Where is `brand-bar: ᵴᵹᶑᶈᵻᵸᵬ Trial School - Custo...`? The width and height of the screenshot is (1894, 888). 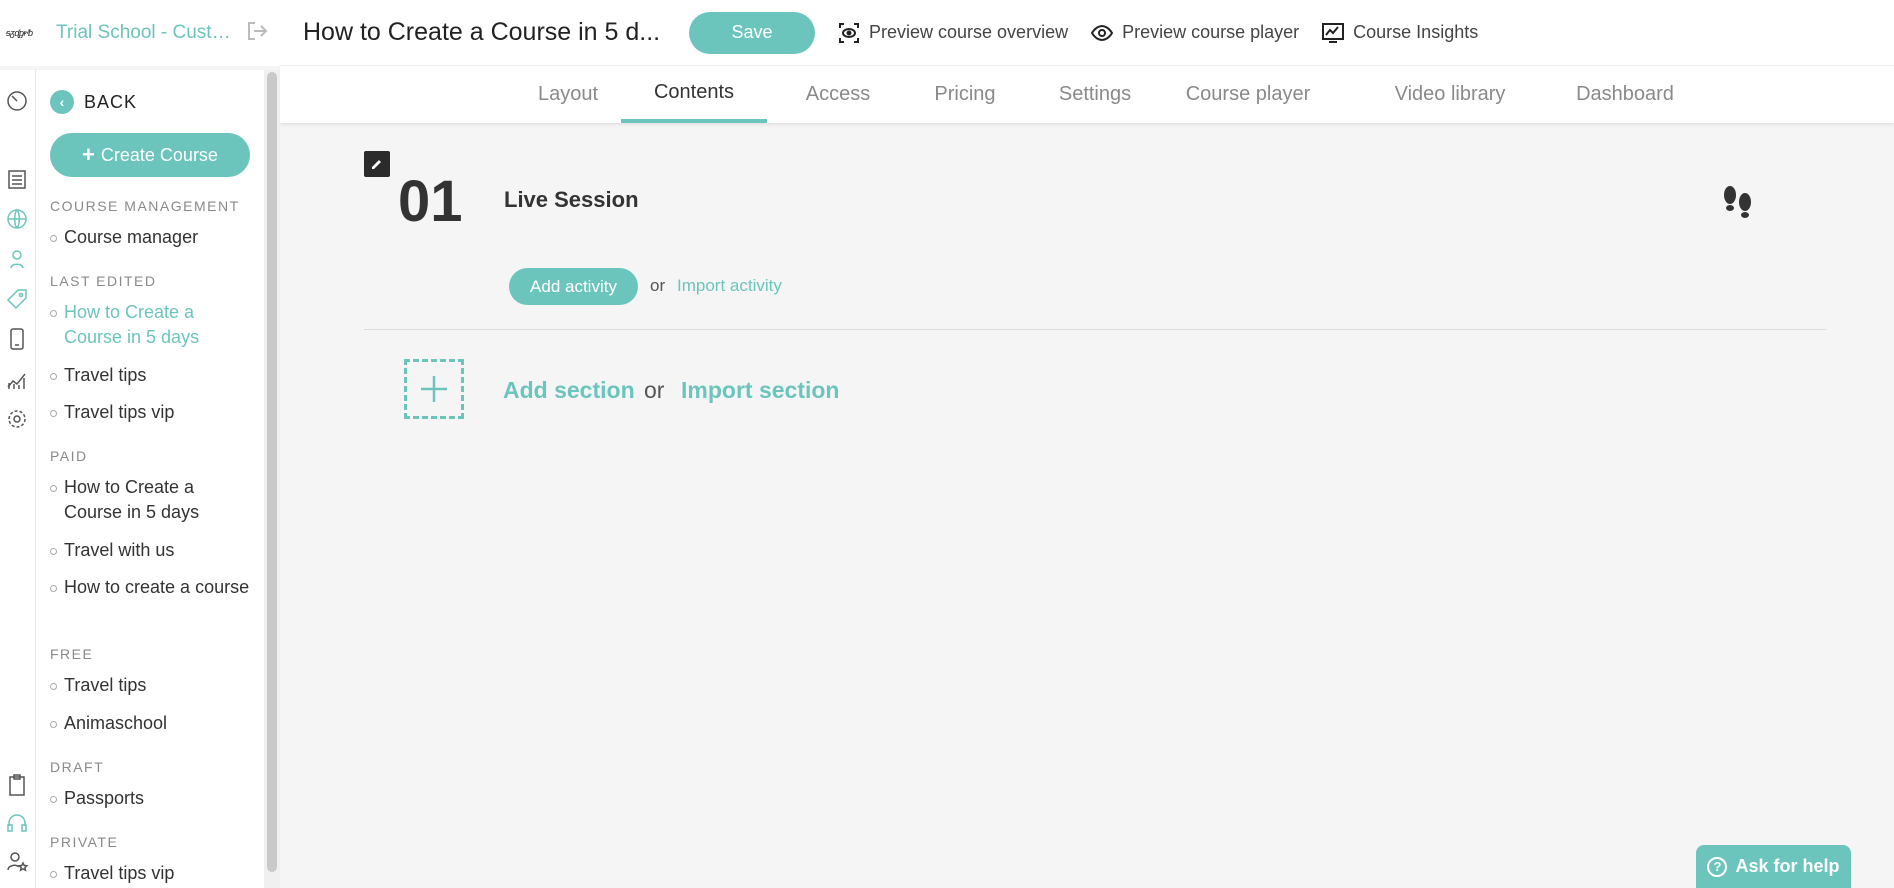 brand-bar: ᵴᵹᶑᶈᵻᵸᵬ Trial School - Custo... is located at coordinates (140, 33).